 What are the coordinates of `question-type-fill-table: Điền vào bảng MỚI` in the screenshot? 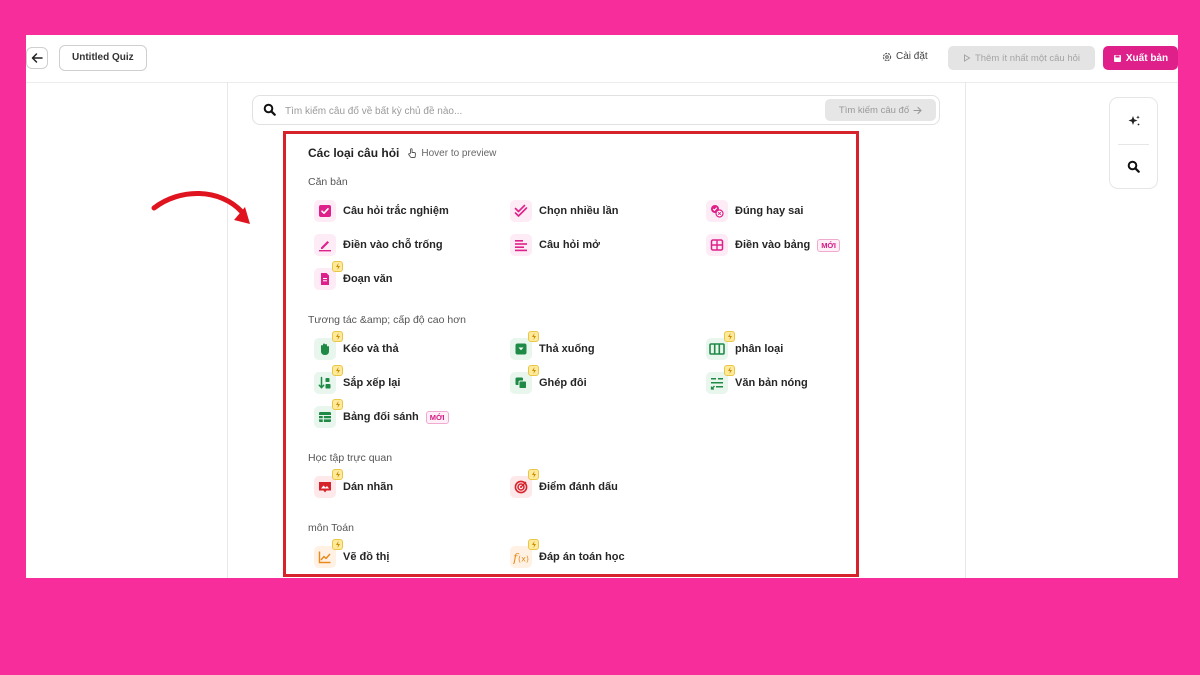 It's located at (773, 245).